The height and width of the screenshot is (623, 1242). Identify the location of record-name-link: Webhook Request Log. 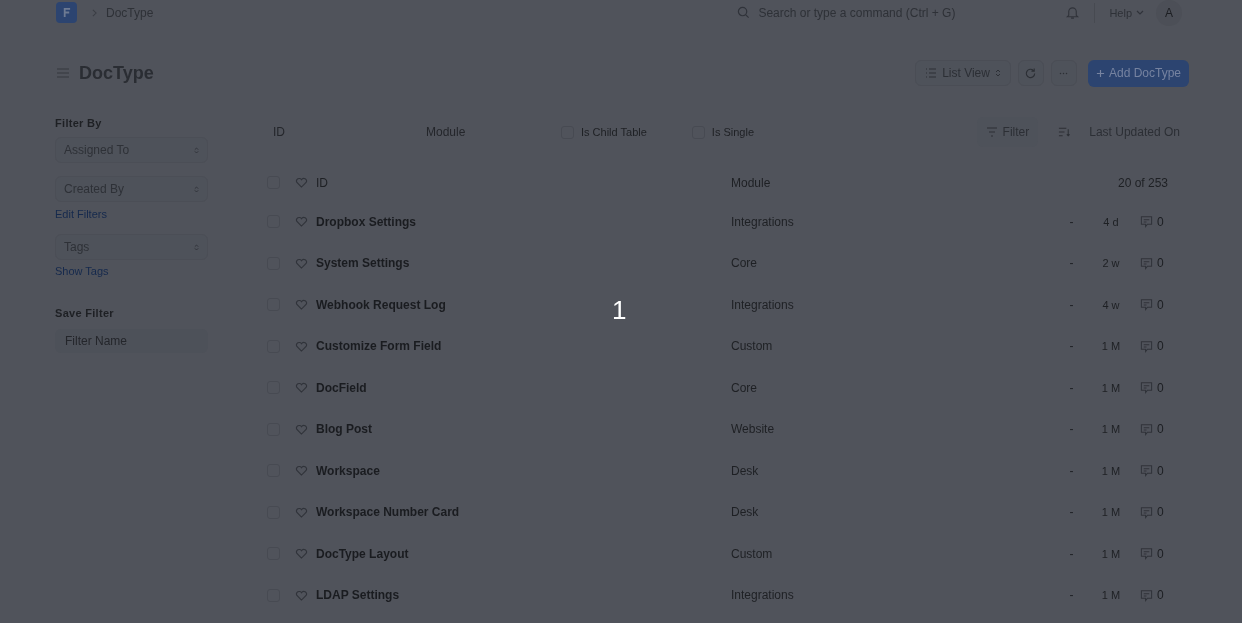
(381, 304).